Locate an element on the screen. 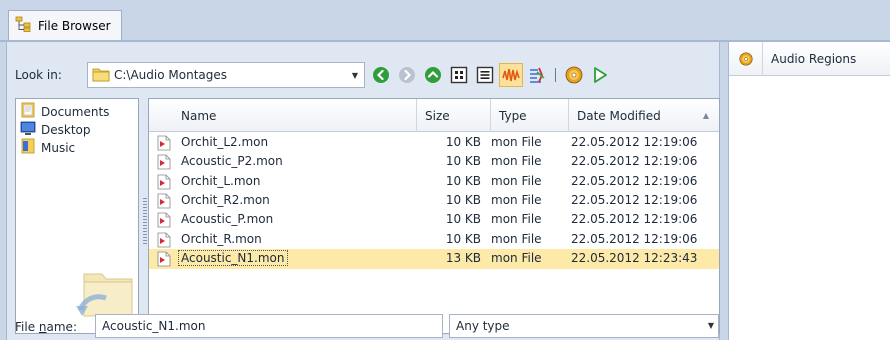 The height and width of the screenshot is (340, 890). file-name-cell: Acoustic_N1.mon is located at coordinates (233, 257).